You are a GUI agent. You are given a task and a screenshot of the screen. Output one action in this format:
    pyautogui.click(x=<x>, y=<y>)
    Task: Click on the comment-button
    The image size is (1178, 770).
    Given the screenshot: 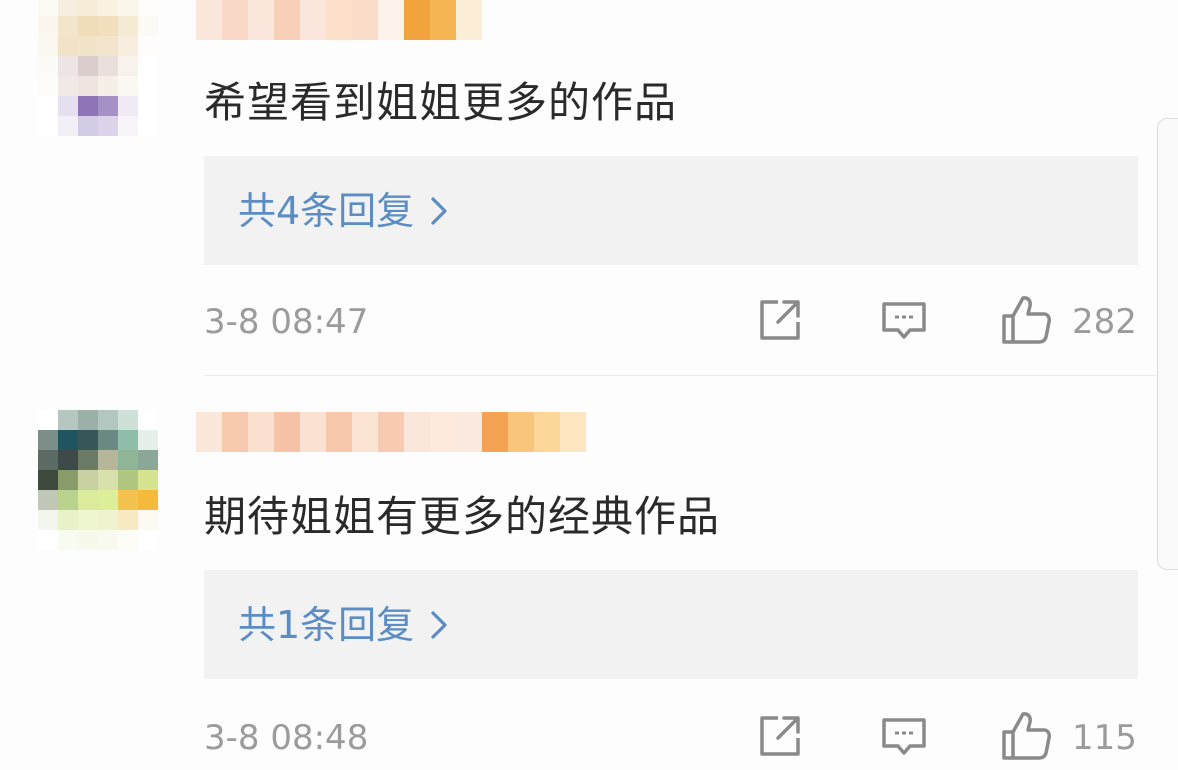 What is the action you would take?
    pyautogui.click(x=904, y=738)
    